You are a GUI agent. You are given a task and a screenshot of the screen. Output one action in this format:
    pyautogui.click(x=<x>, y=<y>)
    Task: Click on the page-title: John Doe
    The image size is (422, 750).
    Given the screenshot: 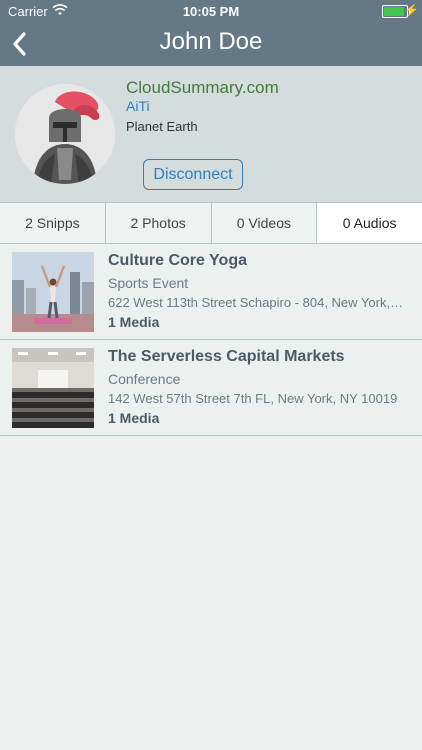 What is the action you would take?
    pyautogui.click(x=211, y=41)
    